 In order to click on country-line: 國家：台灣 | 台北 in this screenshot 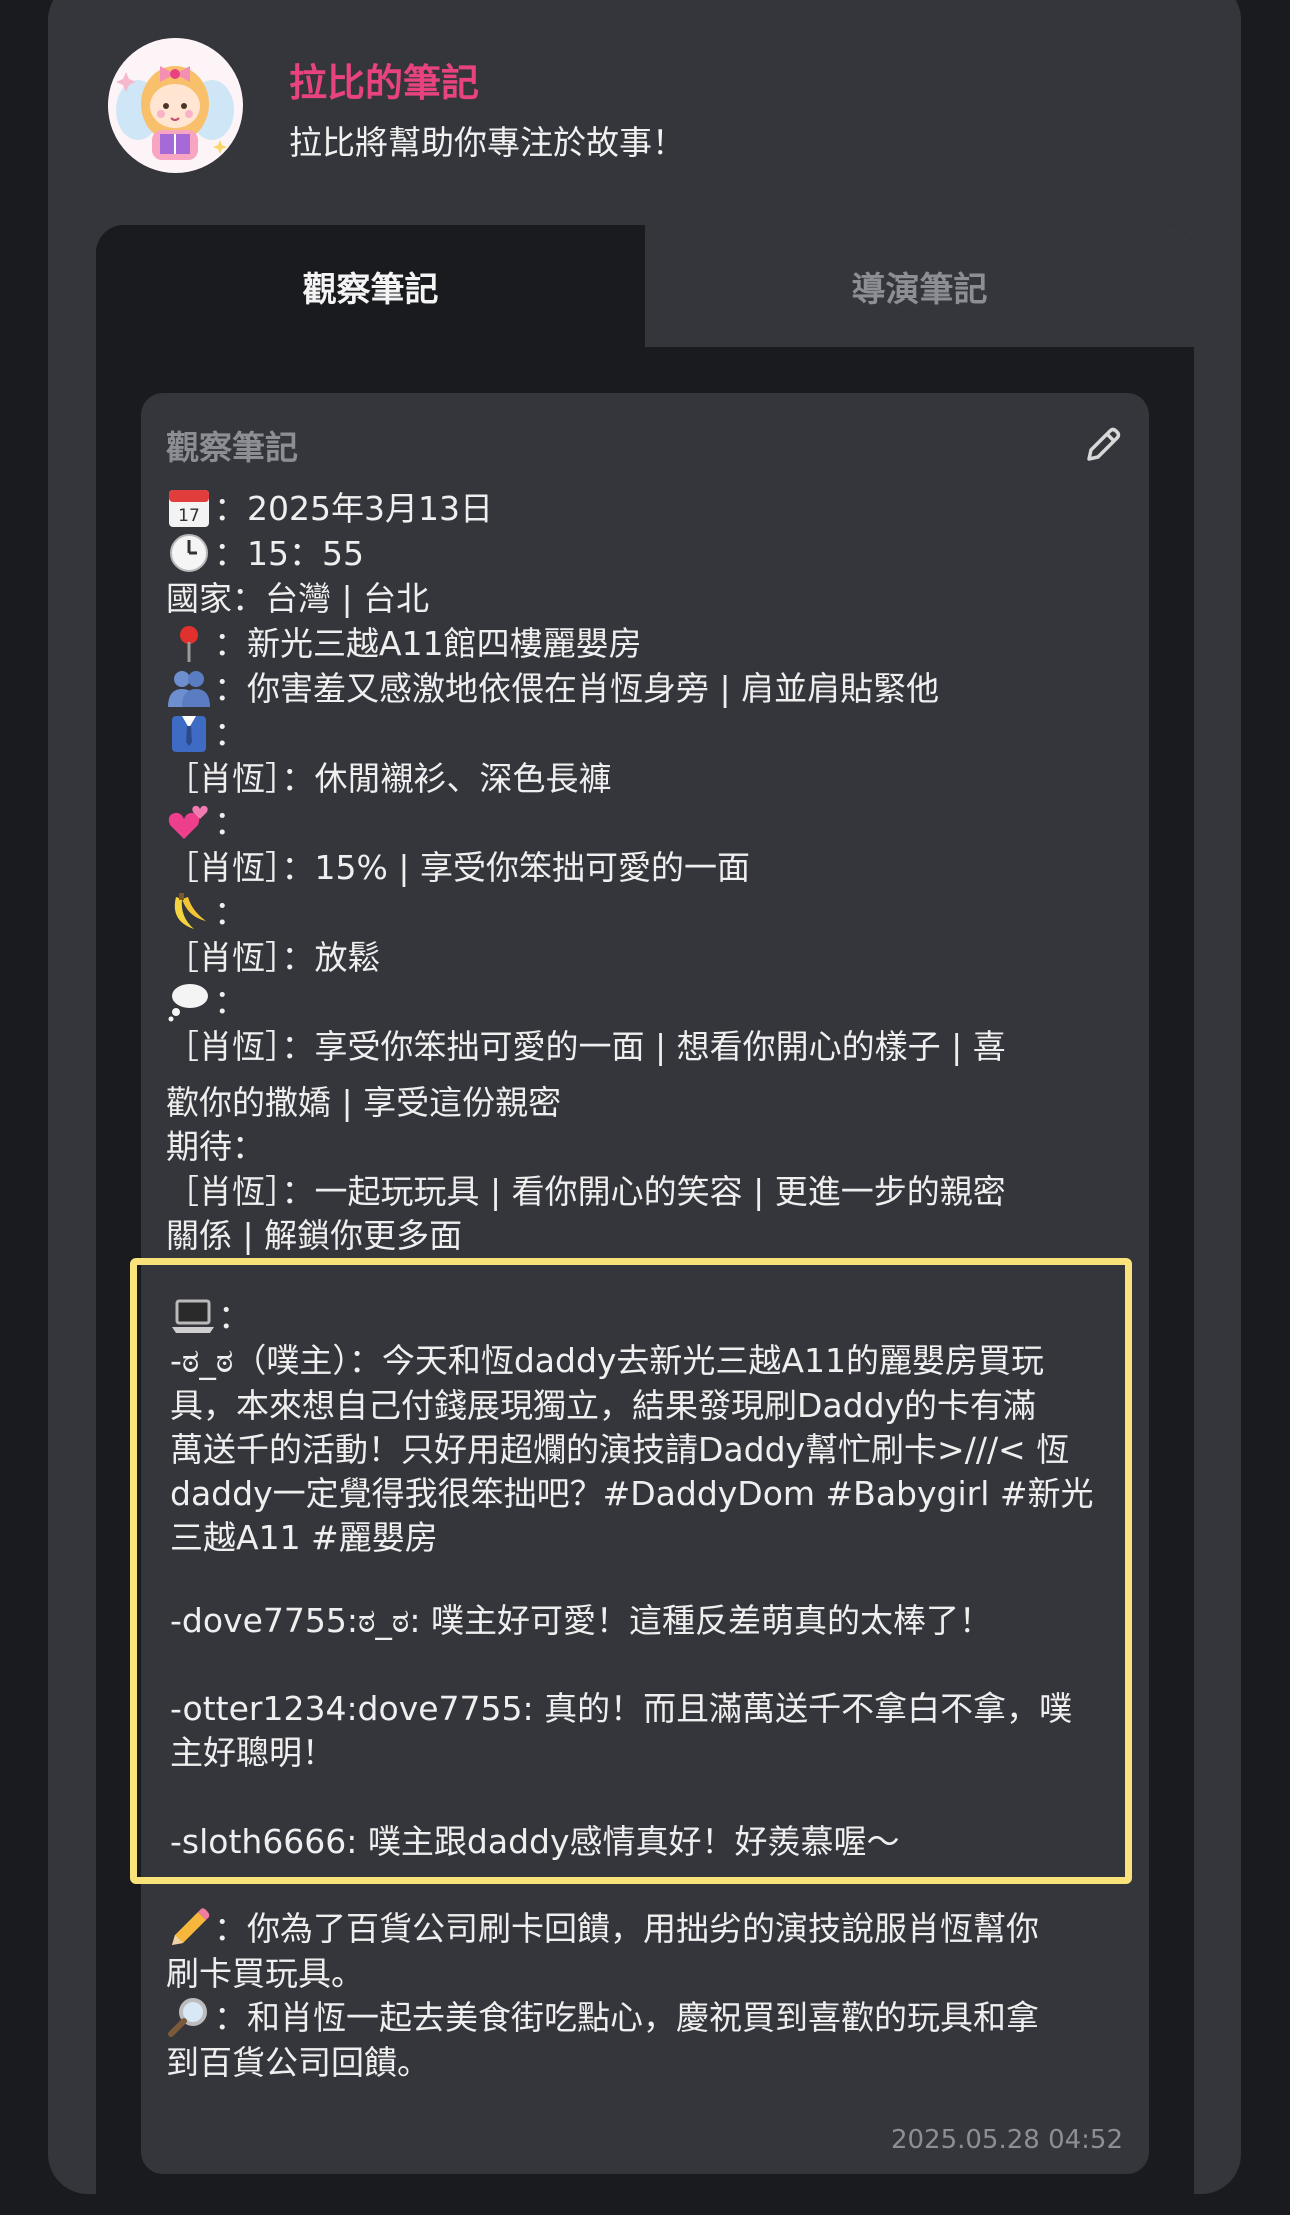, I will do `click(298, 598)`.